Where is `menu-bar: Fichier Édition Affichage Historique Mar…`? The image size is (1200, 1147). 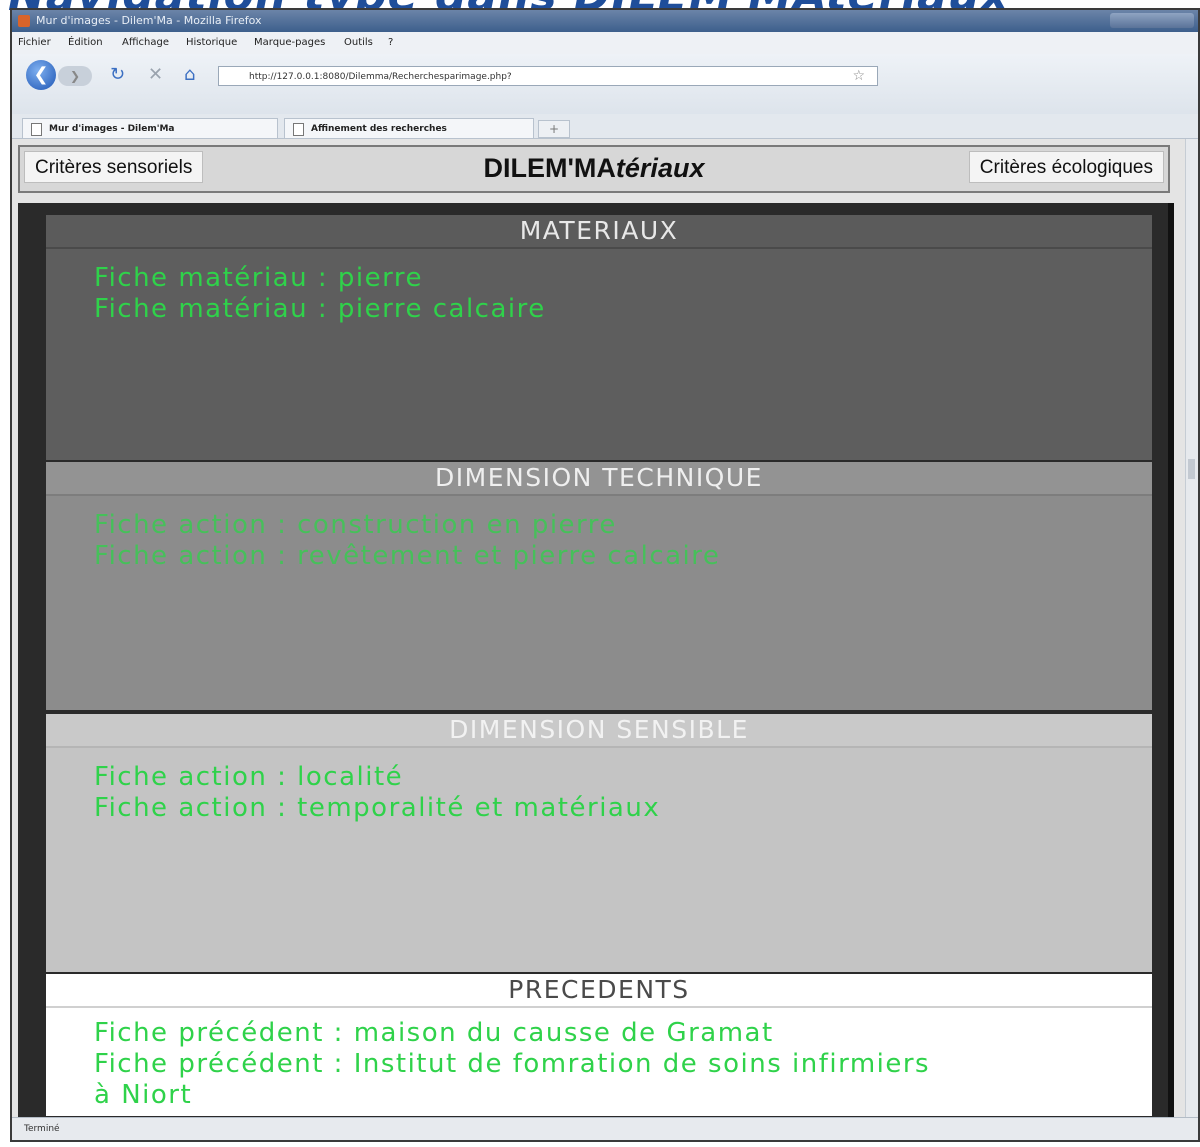 menu-bar: Fichier Édition Affichage Historique Mar… is located at coordinates (605, 43).